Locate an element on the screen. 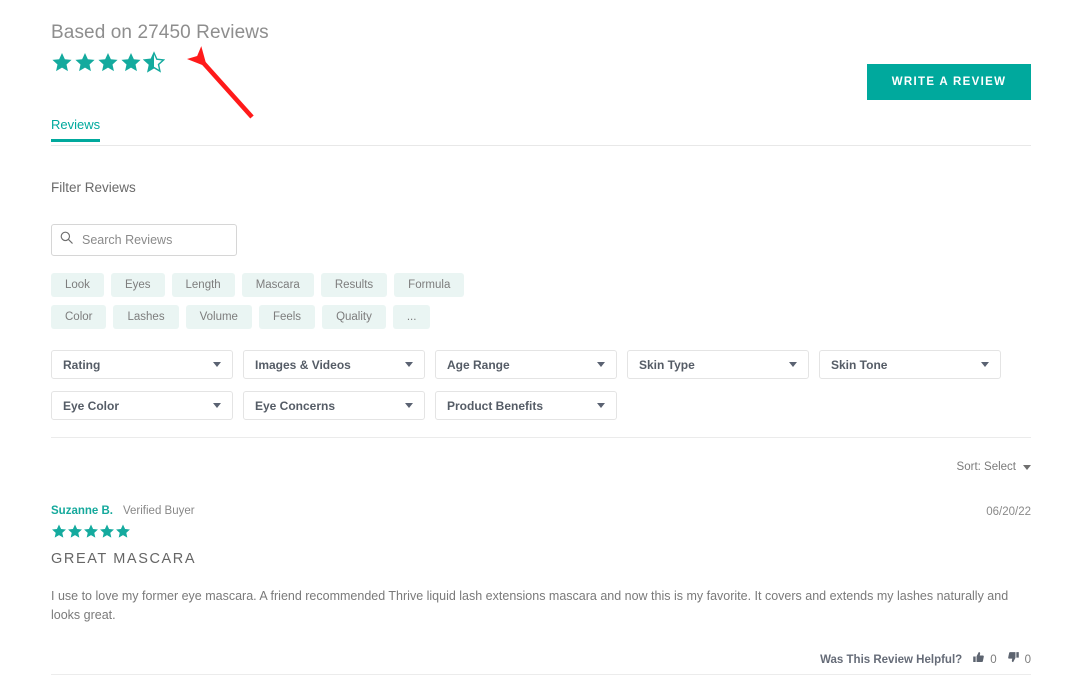 The image size is (1080, 692). dropdown-label: Eye Color is located at coordinates (91, 405).